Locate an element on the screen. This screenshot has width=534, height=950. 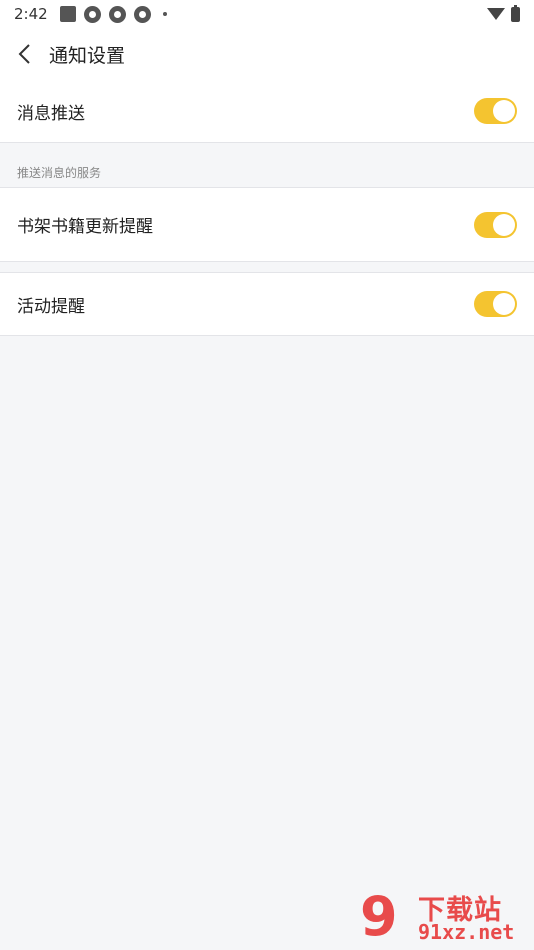
wifi-icon is located at coordinates (496, 14).